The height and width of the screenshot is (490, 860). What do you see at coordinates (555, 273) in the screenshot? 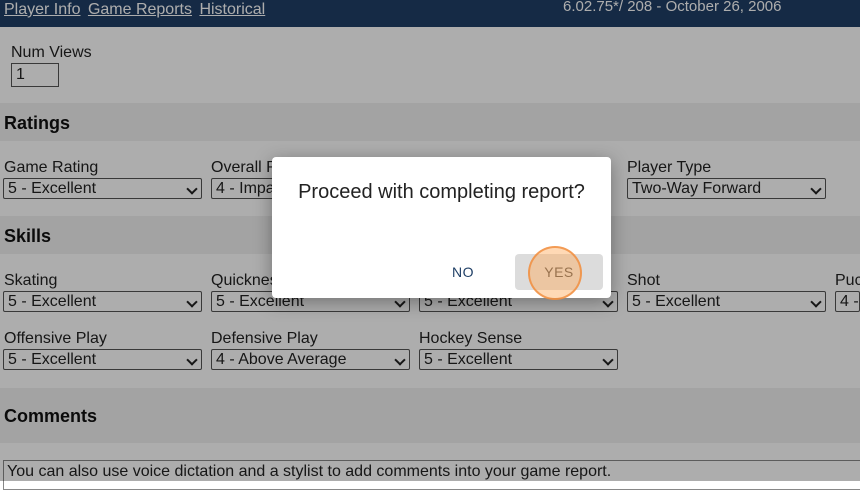
I see `click-indicator` at bounding box center [555, 273].